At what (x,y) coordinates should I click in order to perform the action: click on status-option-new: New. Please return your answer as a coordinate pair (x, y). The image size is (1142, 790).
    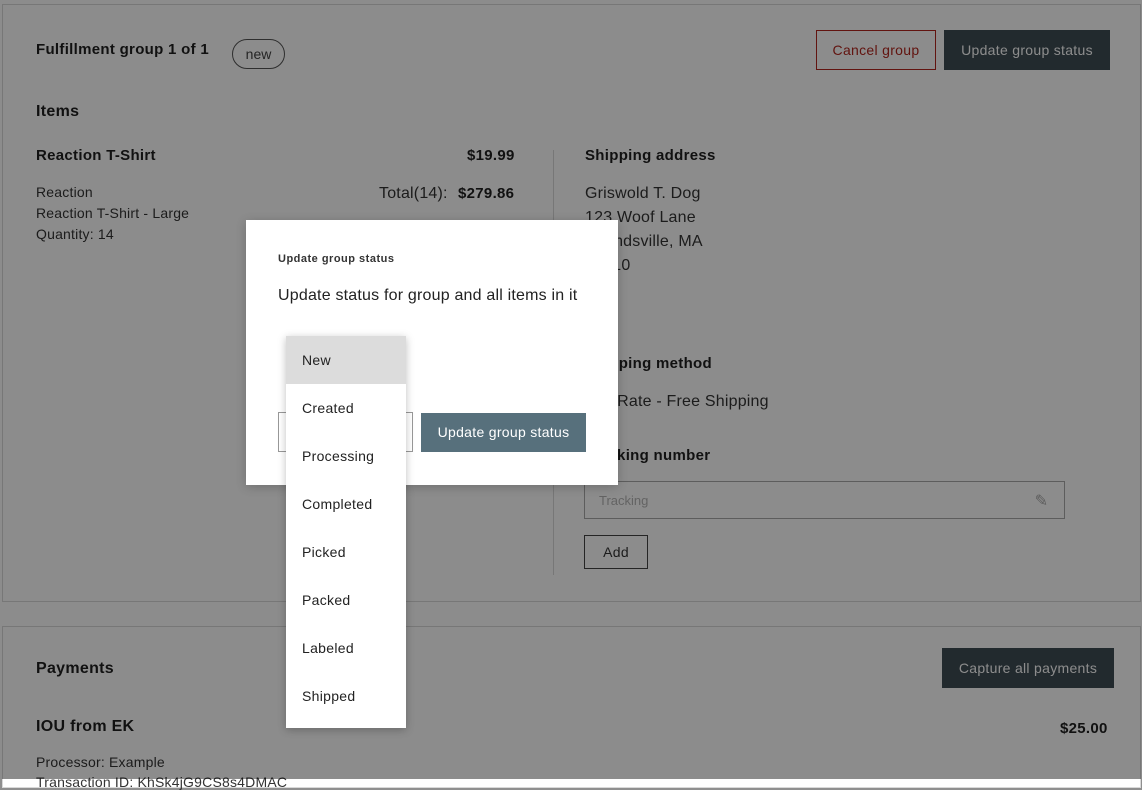
    Looking at the image, I should click on (346, 360).